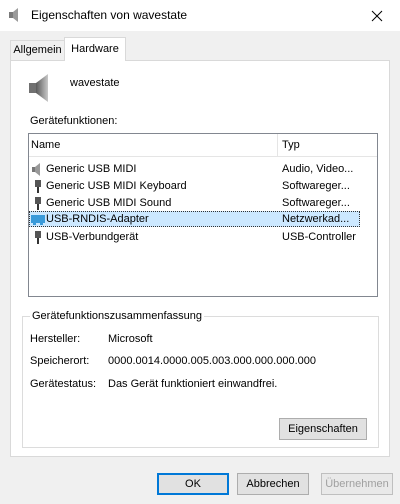 Image resolution: width=400 pixels, height=504 pixels. What do you see at coordinates (130, 339) in the screenshot?
I see `manufacturer-value: Microsoft` at bounding box center [130, 339].